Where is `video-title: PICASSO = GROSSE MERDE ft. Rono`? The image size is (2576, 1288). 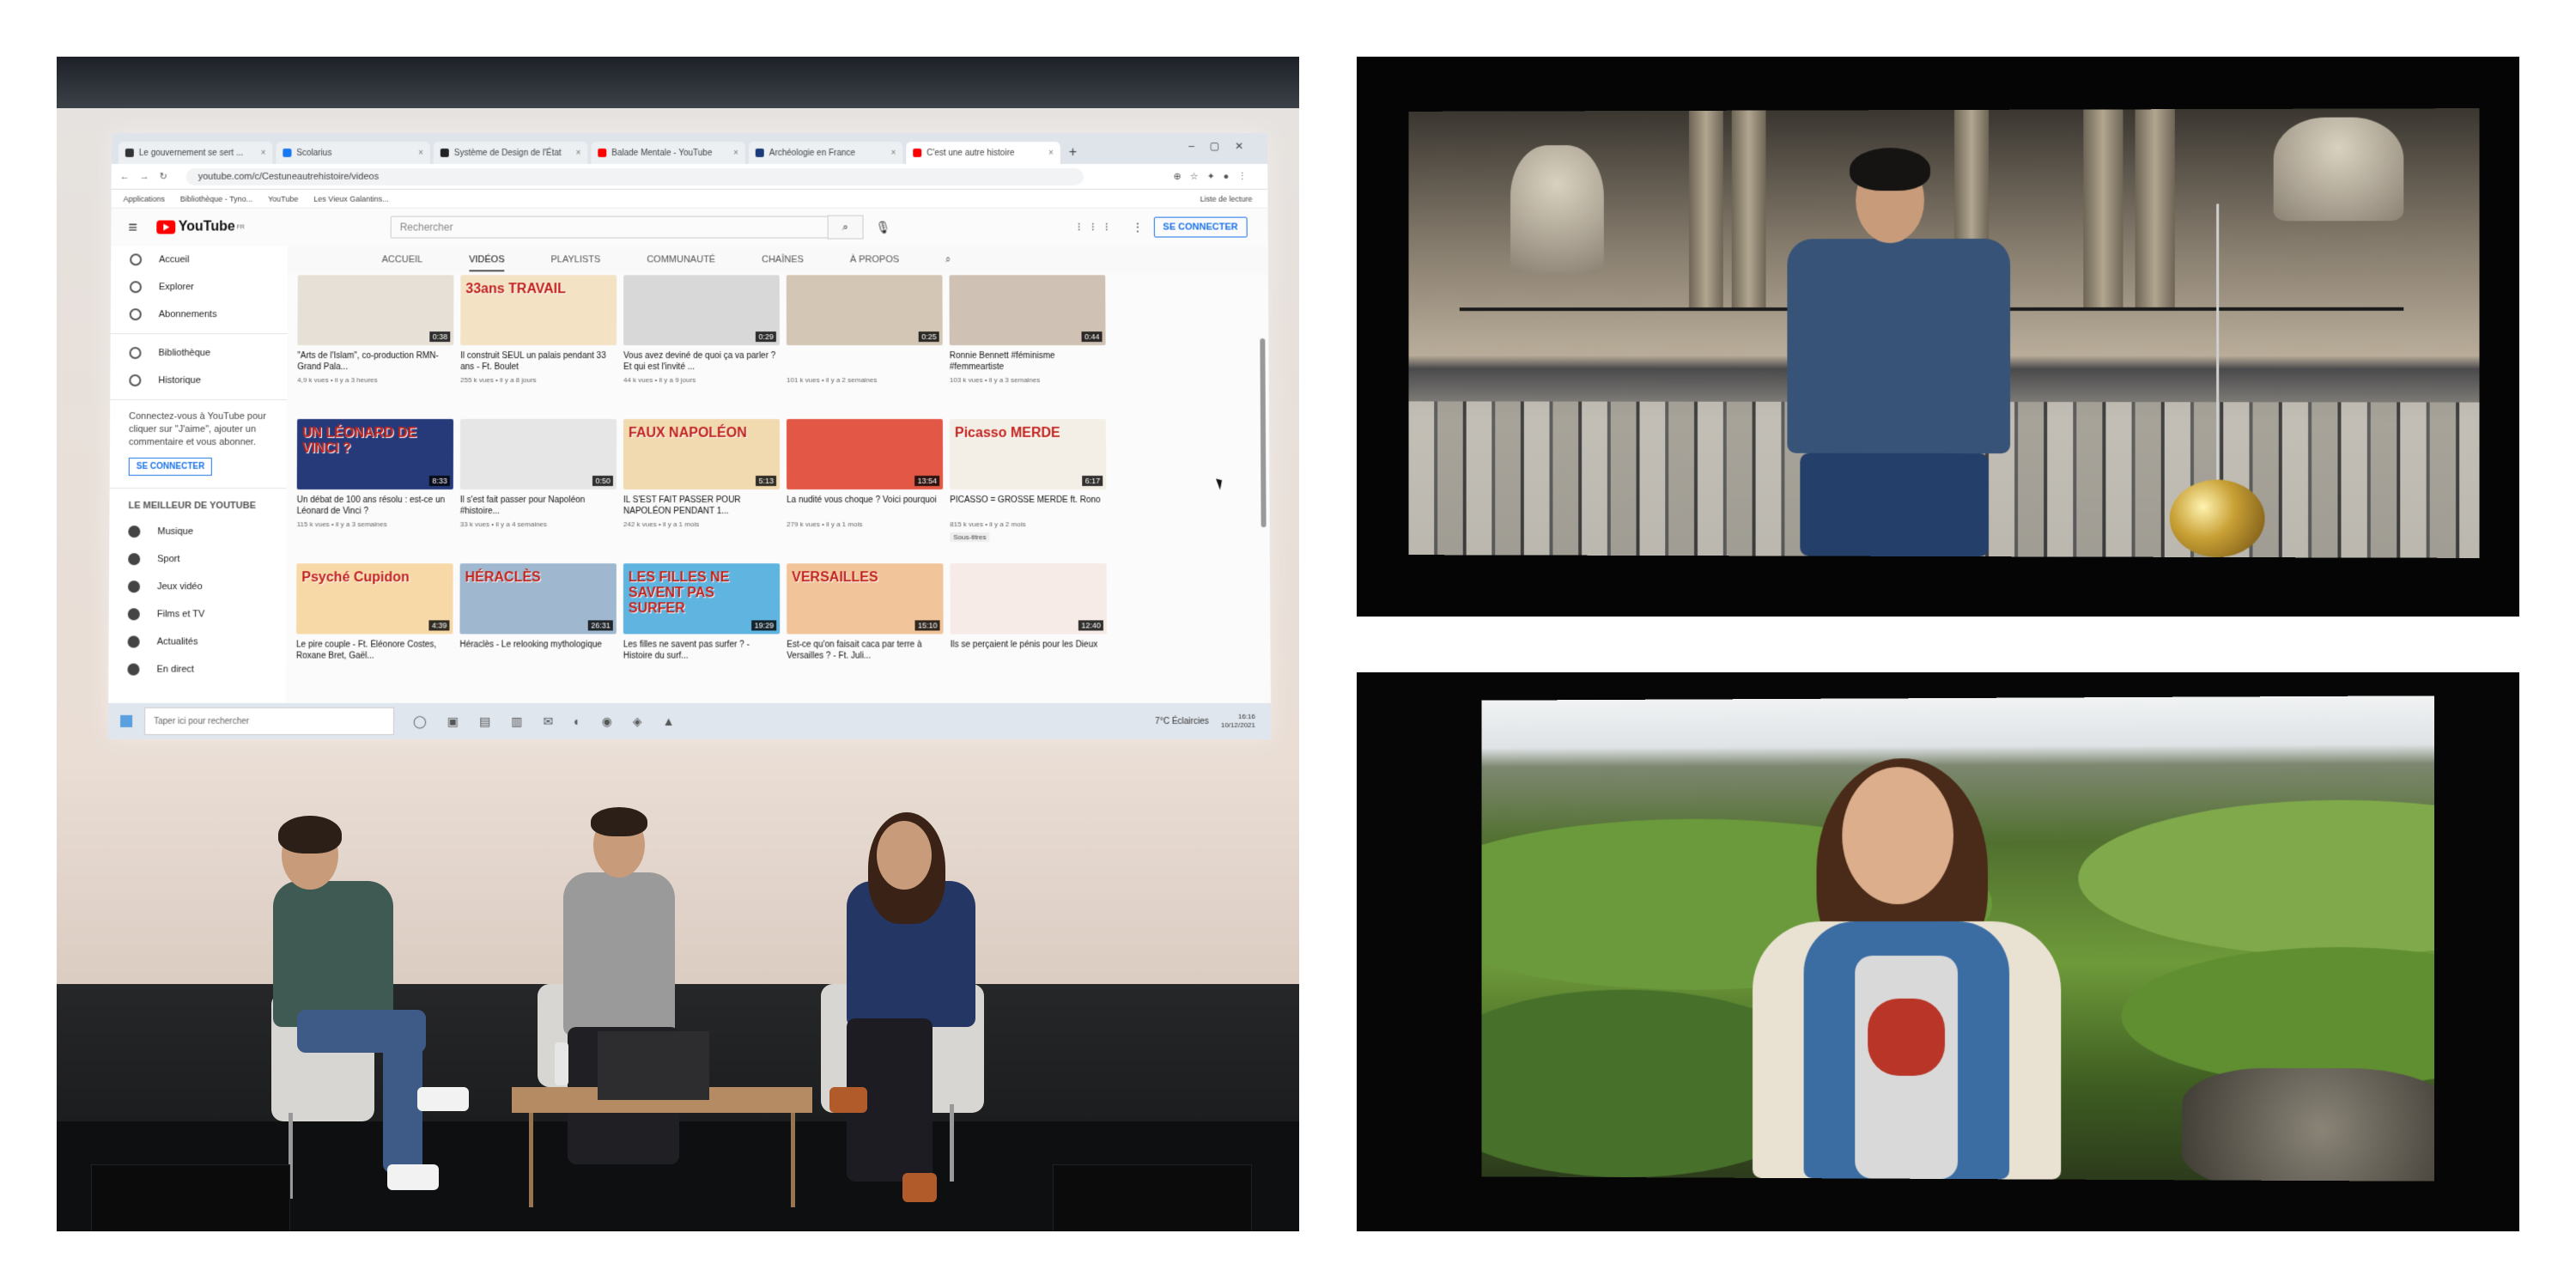 video-title: PICASSO = GROSSE MERDE ft. Rono is located at coordinates (1028, 506).